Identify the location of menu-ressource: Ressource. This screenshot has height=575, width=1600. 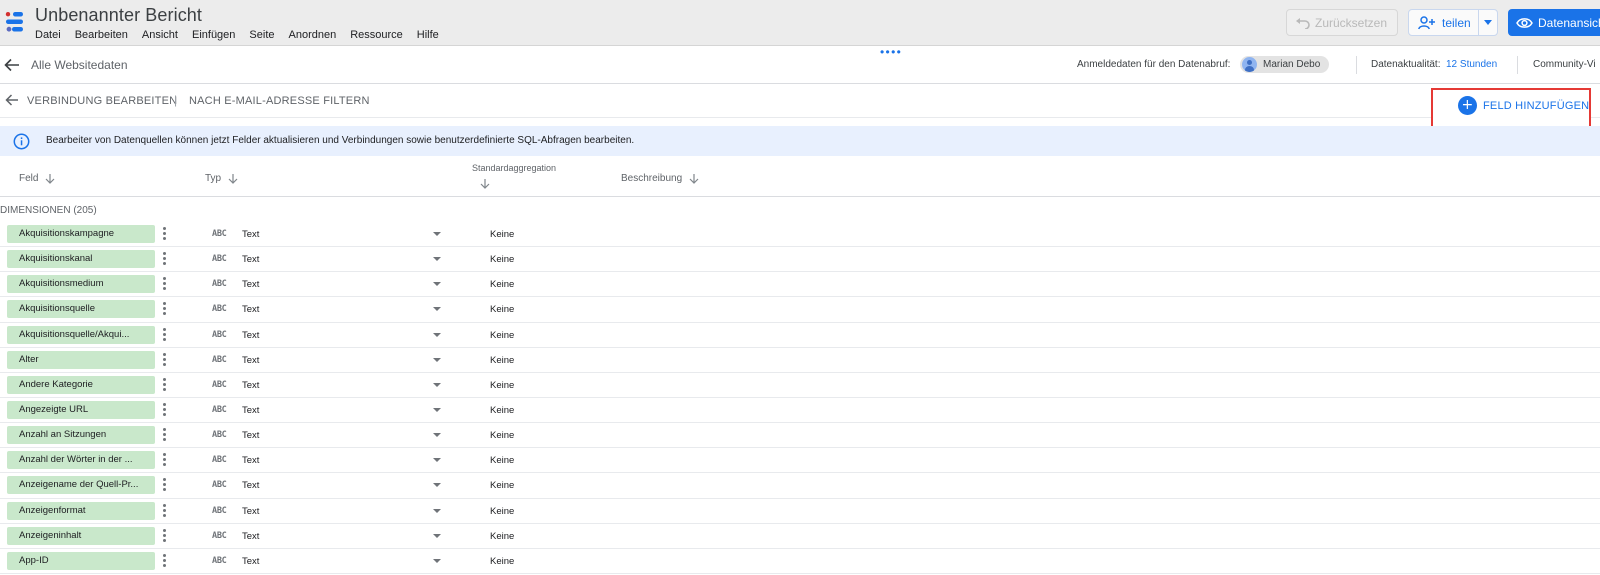
(376, 35).